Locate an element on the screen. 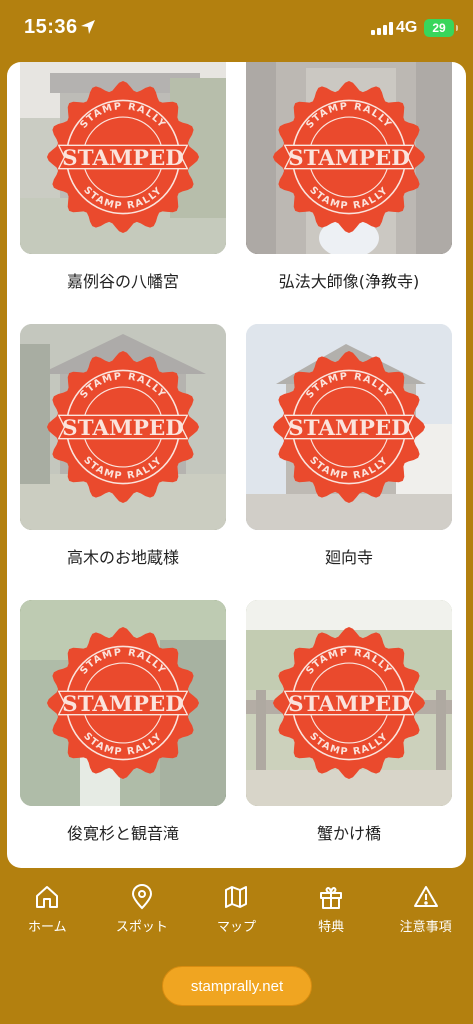 This screenshot has height=1024, width=473. nav-notice: 注意事項 is located at coordinates (426, 913).